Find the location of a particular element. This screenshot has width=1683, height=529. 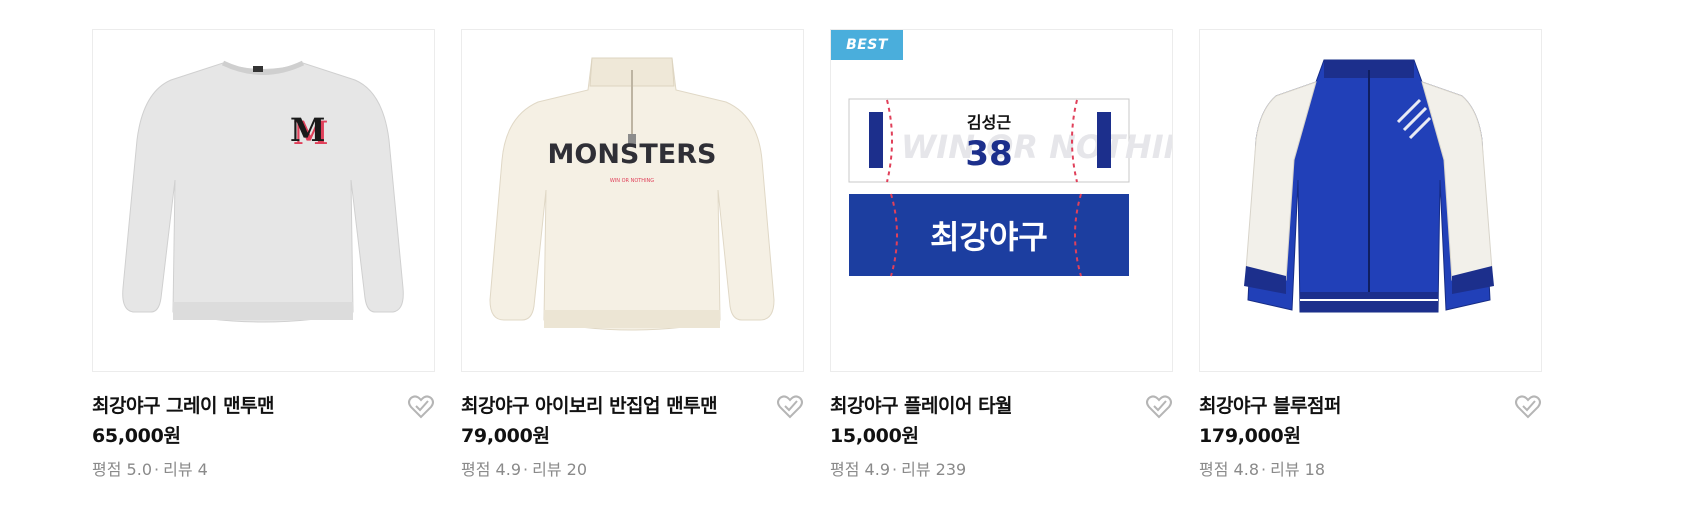

image-logo-text: M is located at coordinates (307, 130).